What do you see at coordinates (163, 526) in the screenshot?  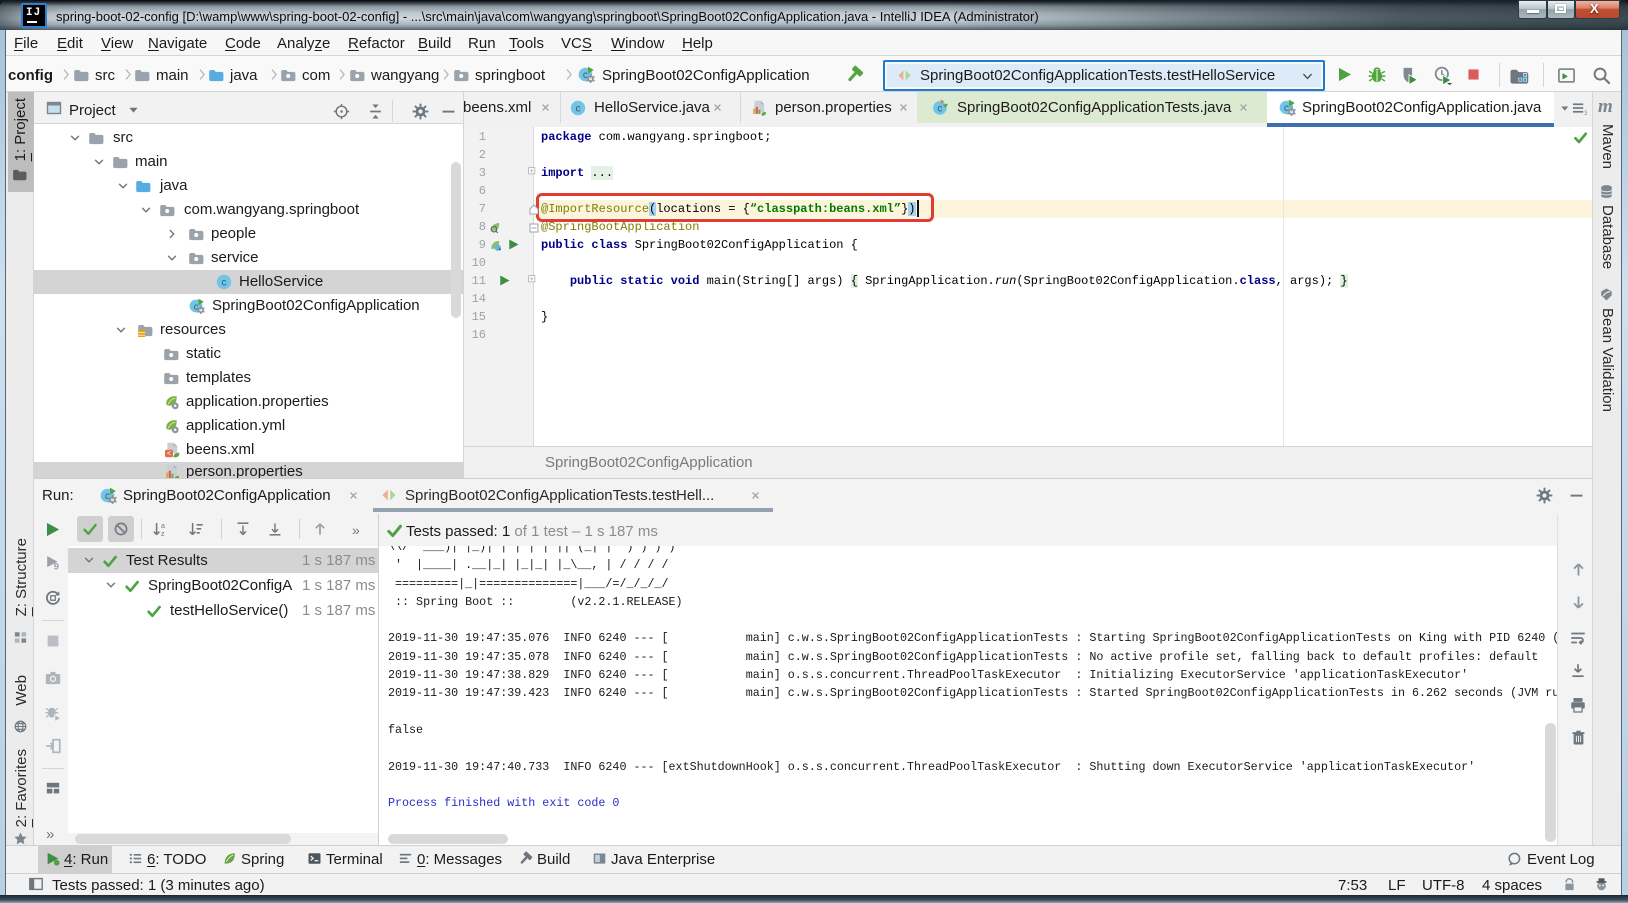 I see `svg-text: a` at bounding box center [163, 526].